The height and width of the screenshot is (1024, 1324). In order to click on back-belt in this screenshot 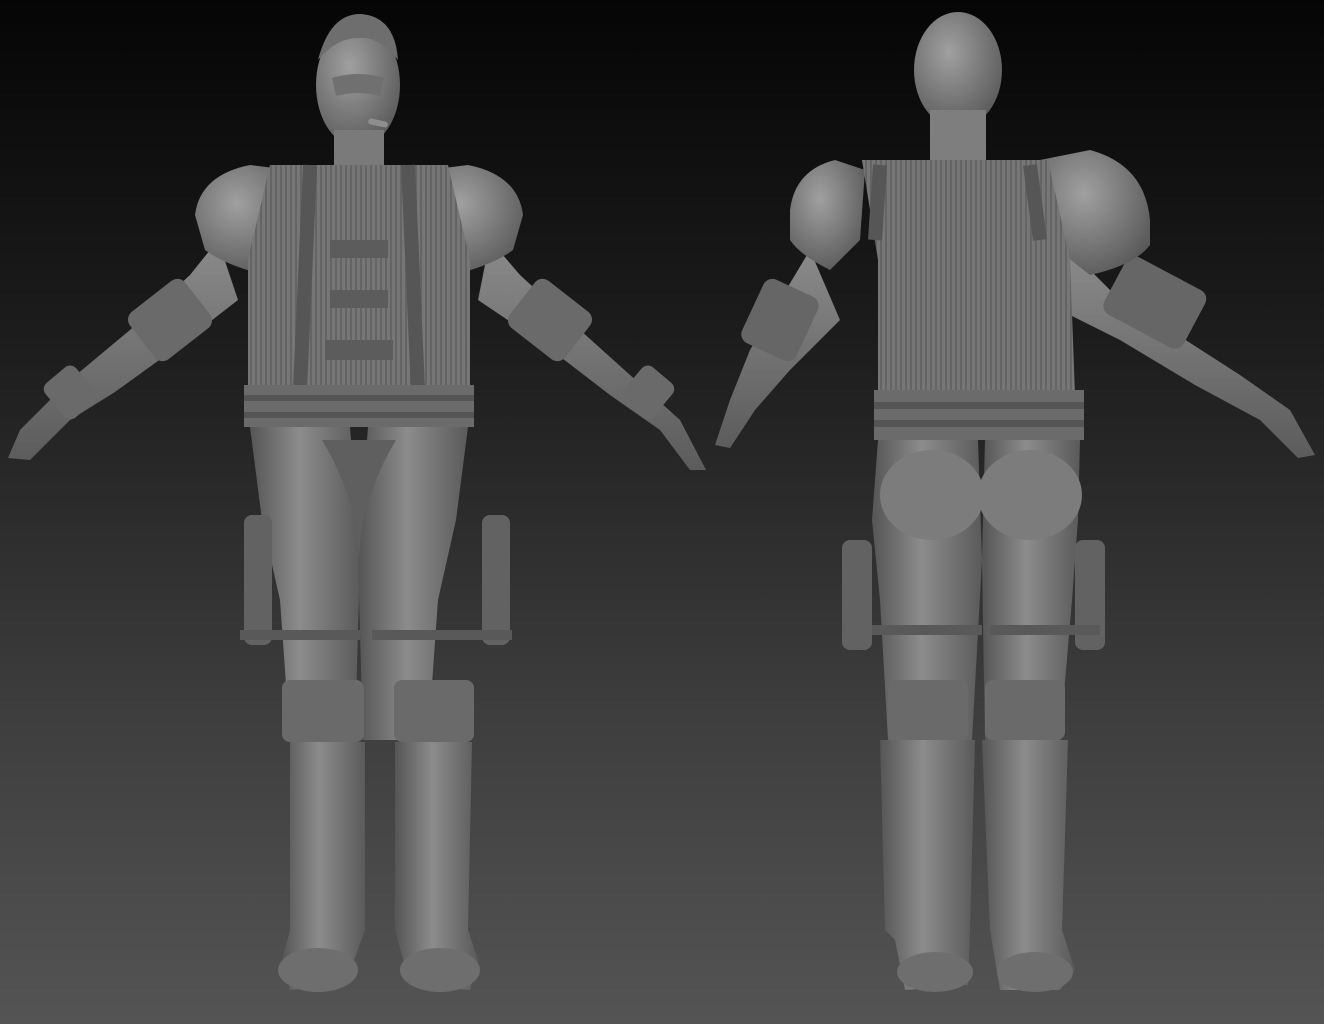, I will do `click(979, 415)`.